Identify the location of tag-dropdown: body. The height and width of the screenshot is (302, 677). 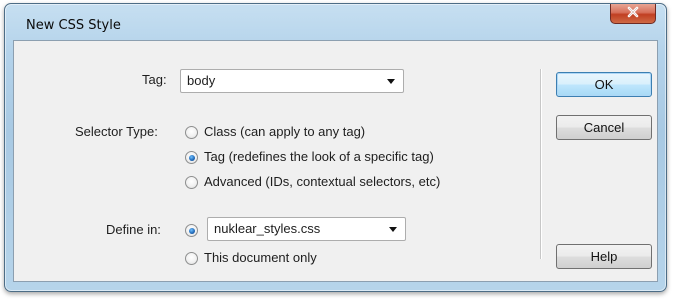
(292, 81).